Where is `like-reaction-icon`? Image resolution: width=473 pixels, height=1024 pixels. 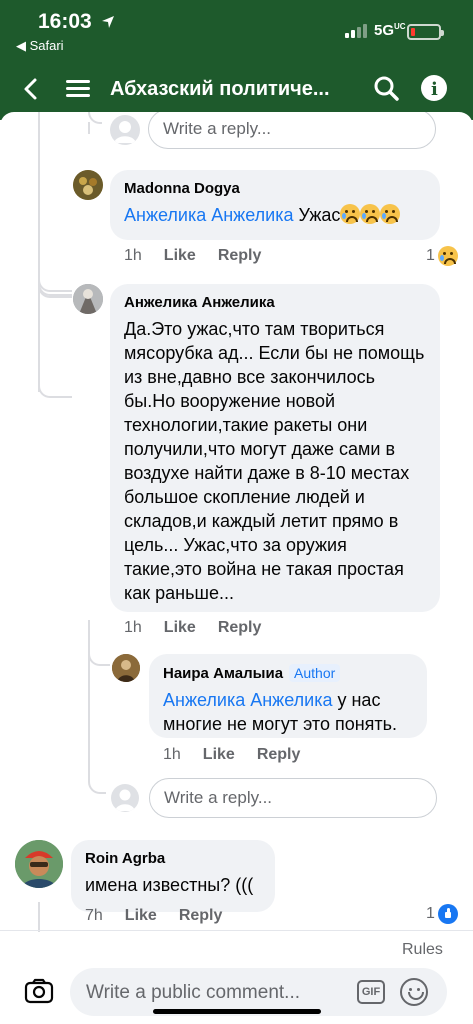
like-reaction-icon is located at coordinates (447, 914).